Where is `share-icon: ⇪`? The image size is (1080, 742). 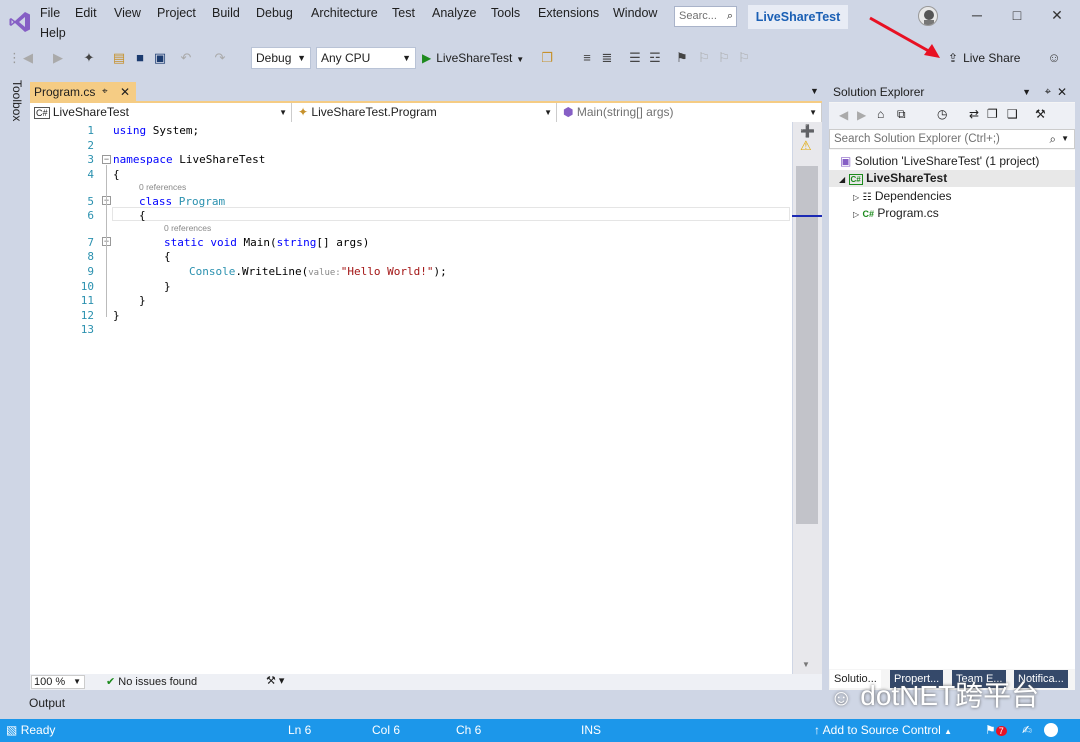
share-icon: ⇪ is located at coordinates (953, 58).